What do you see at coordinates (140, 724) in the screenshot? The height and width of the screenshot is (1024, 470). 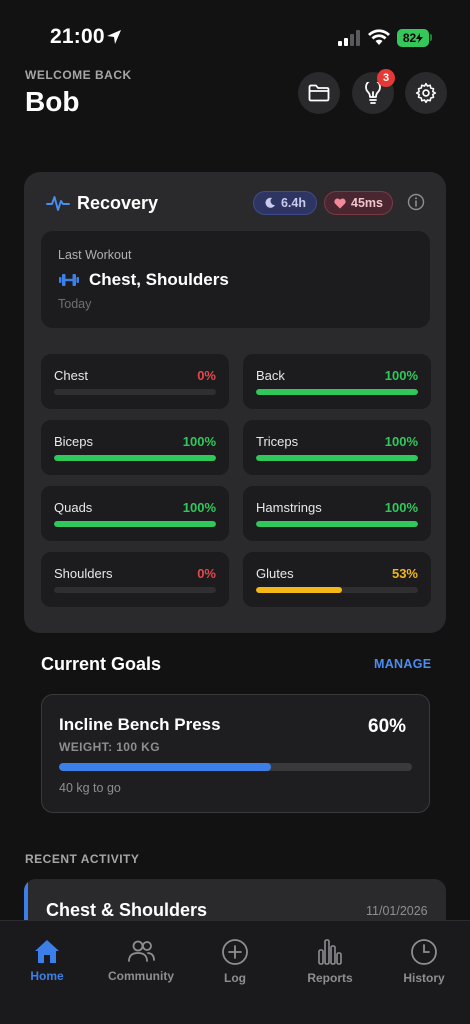 I see `goal-name: Incline Bench Press` at bounding box center [140, 724].